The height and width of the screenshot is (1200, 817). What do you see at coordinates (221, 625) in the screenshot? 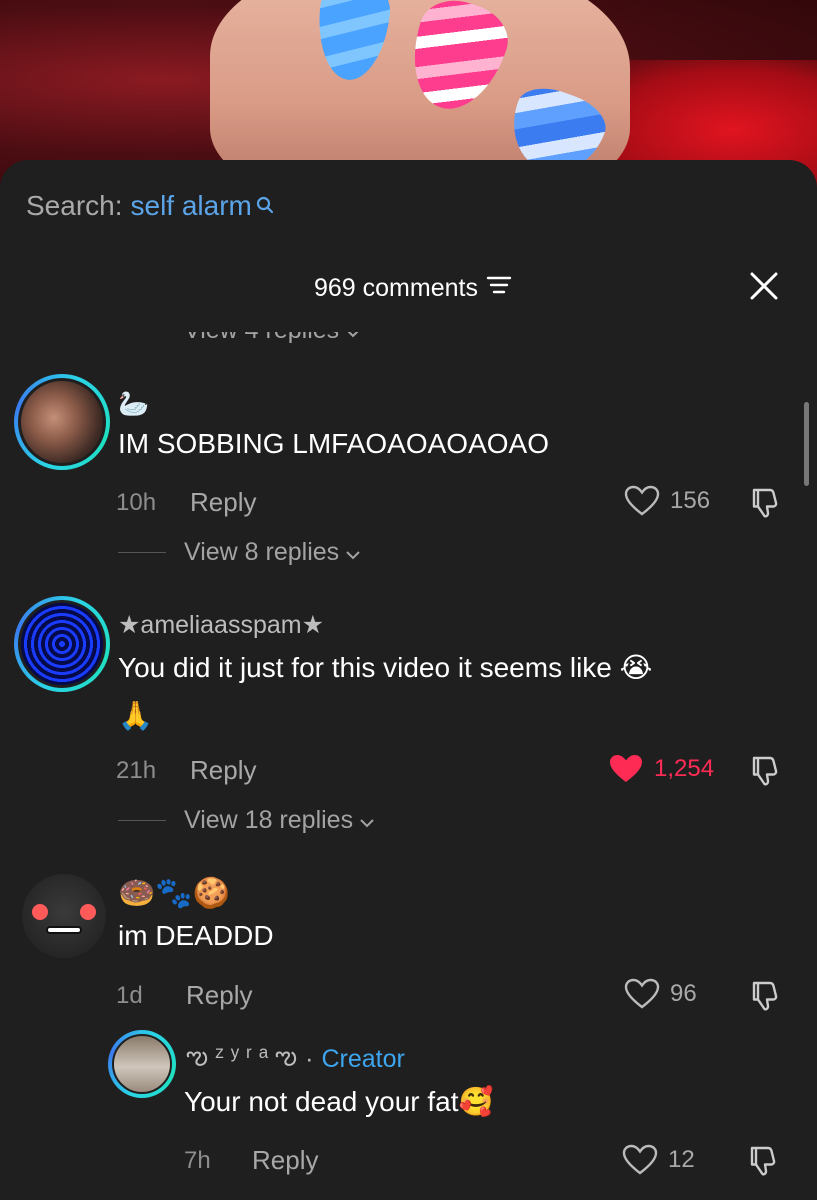
I see `comment-username: ★ameliaasspam★` at bounding box center [221, 625].